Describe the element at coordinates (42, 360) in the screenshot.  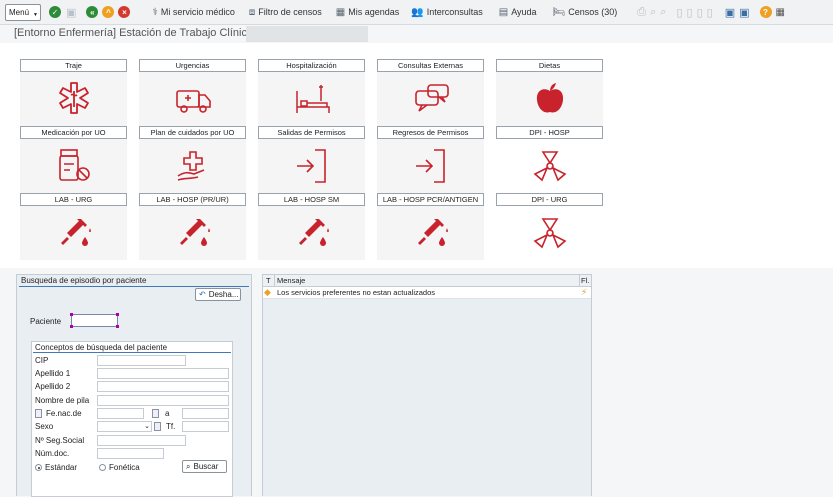
I see `cip-label: CIP` at that location.